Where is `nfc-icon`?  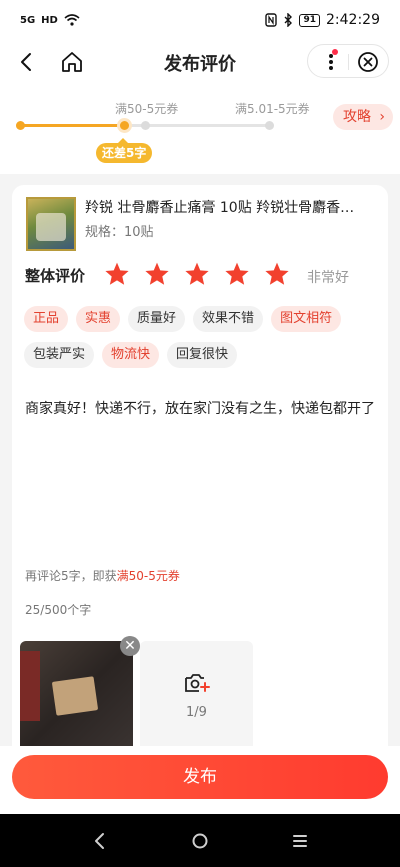 nfc-icon is located at coordinates (271, 20).